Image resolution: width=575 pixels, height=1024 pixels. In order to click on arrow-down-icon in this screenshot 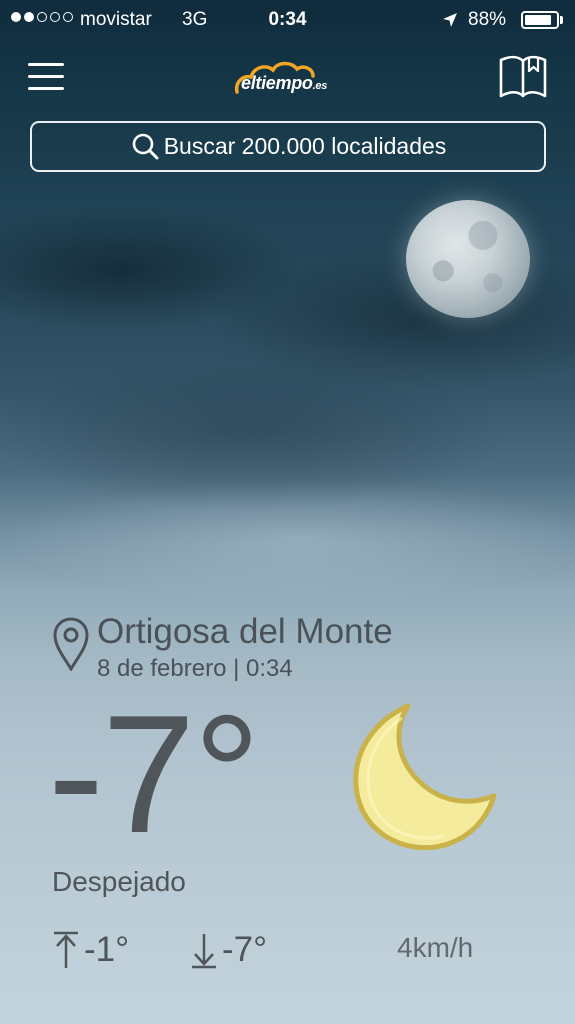, I will do `click(204, 951)`.